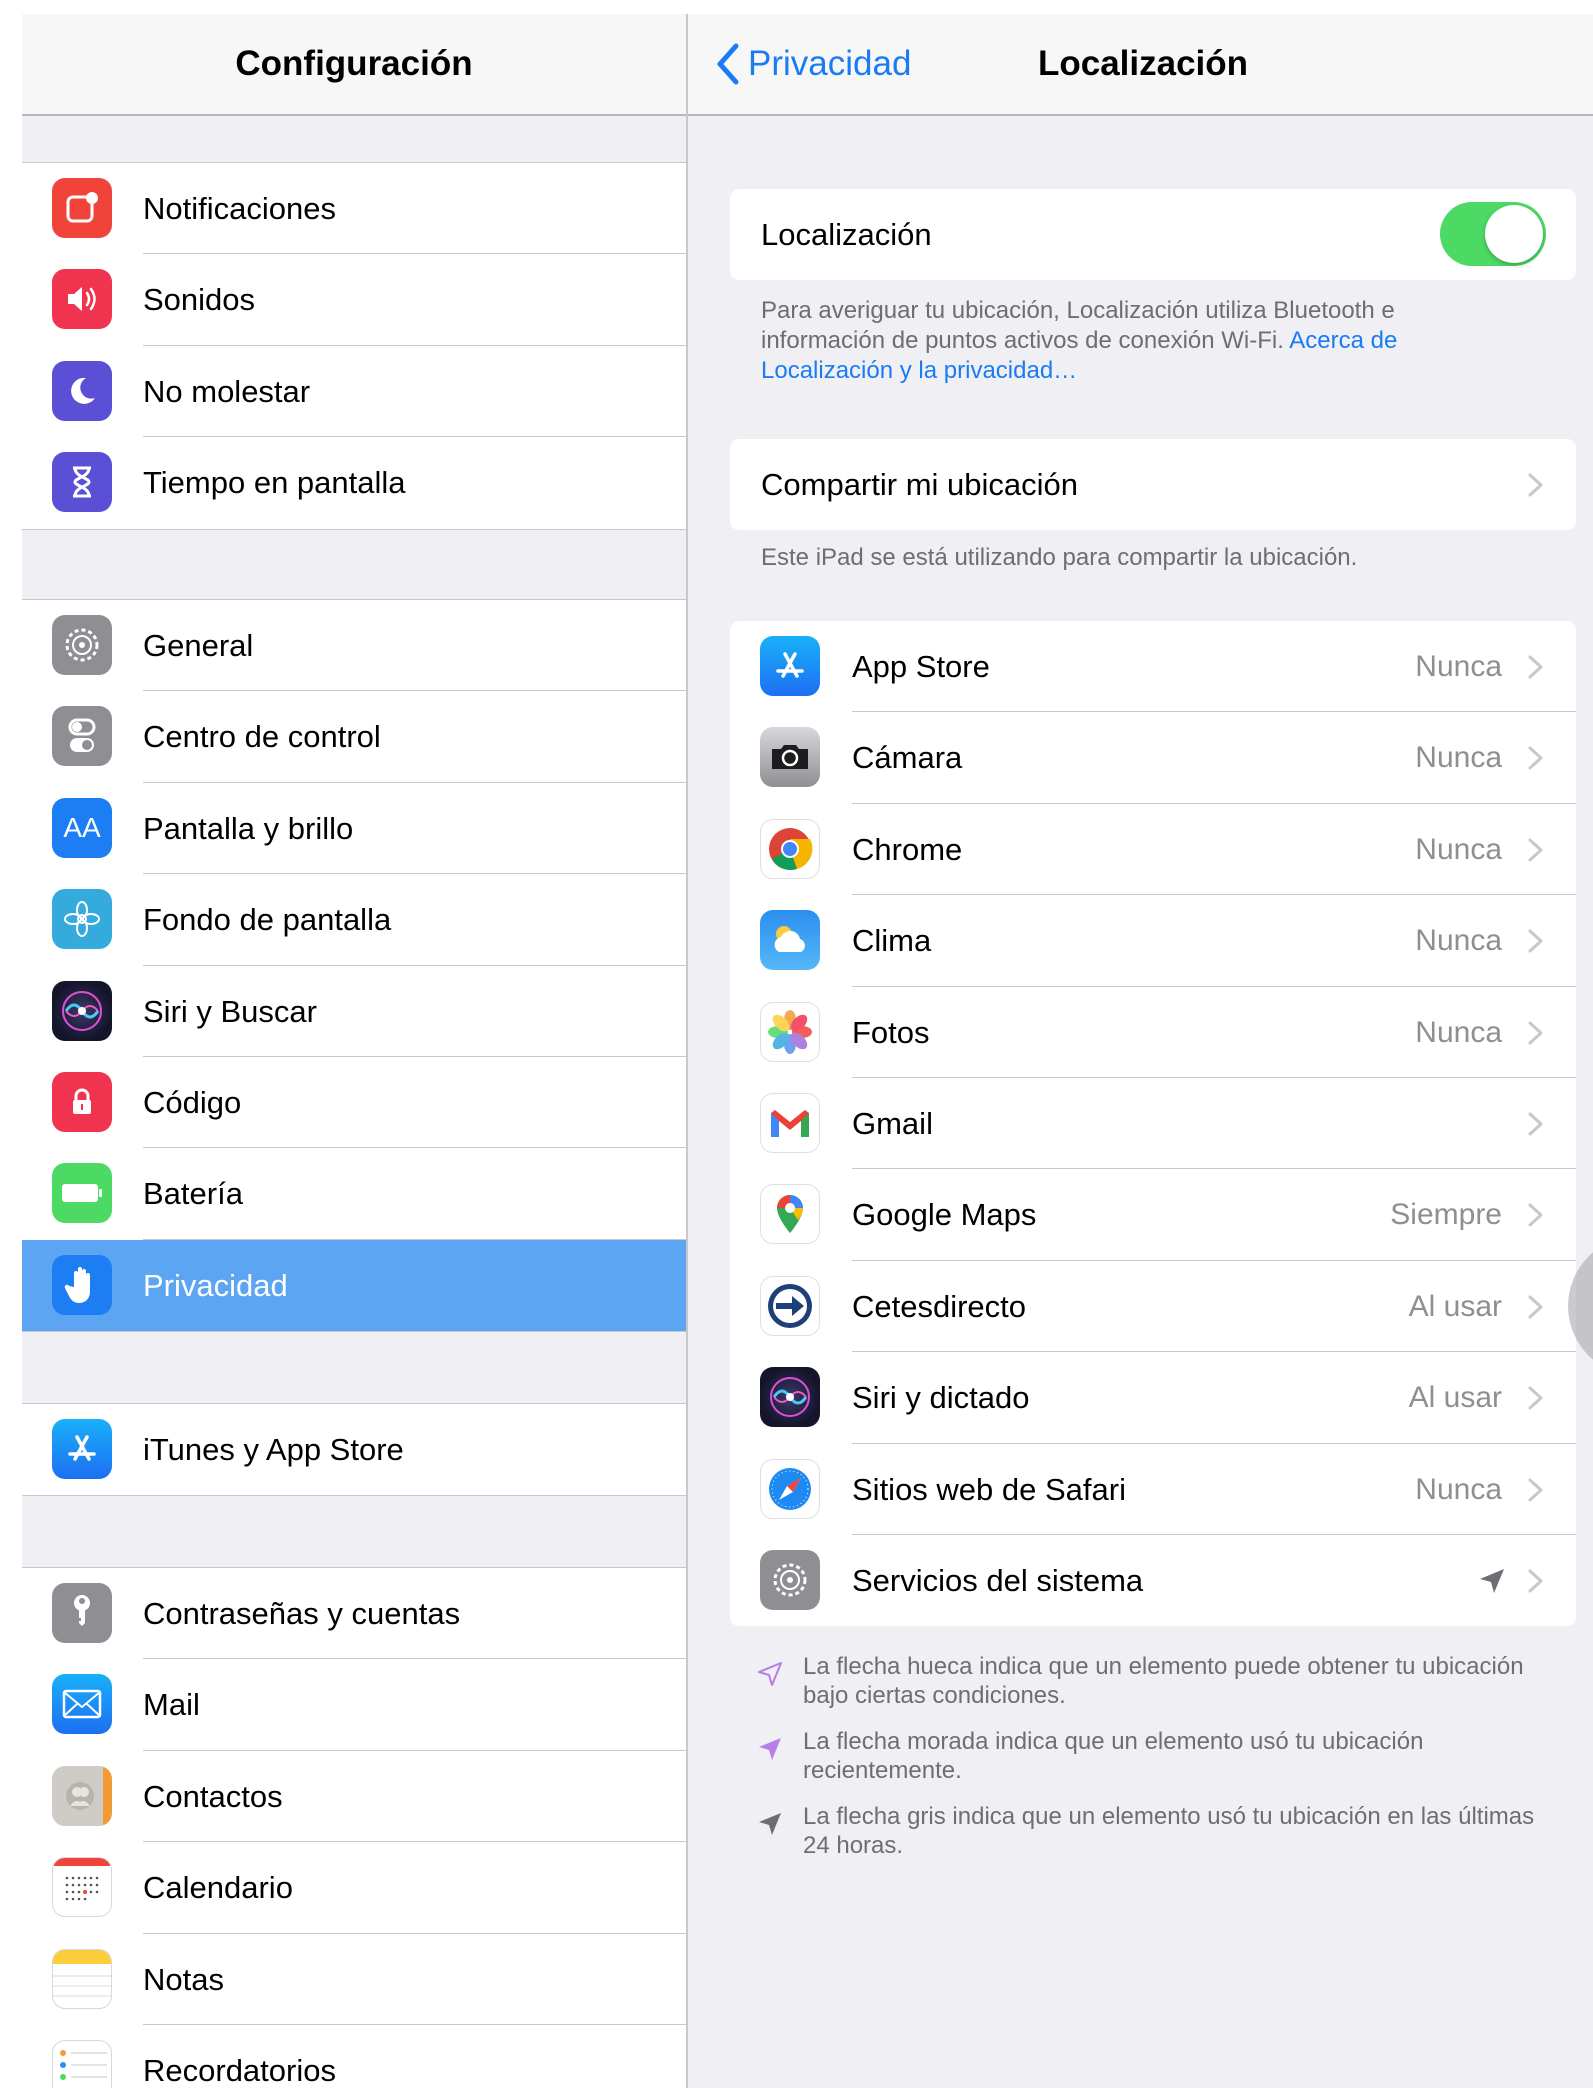 This screenshot has height=2088, width=1593. Describe the element at coordinates (770, 1824) in the screenshot. I see `gray-arrow-icon` at that location.